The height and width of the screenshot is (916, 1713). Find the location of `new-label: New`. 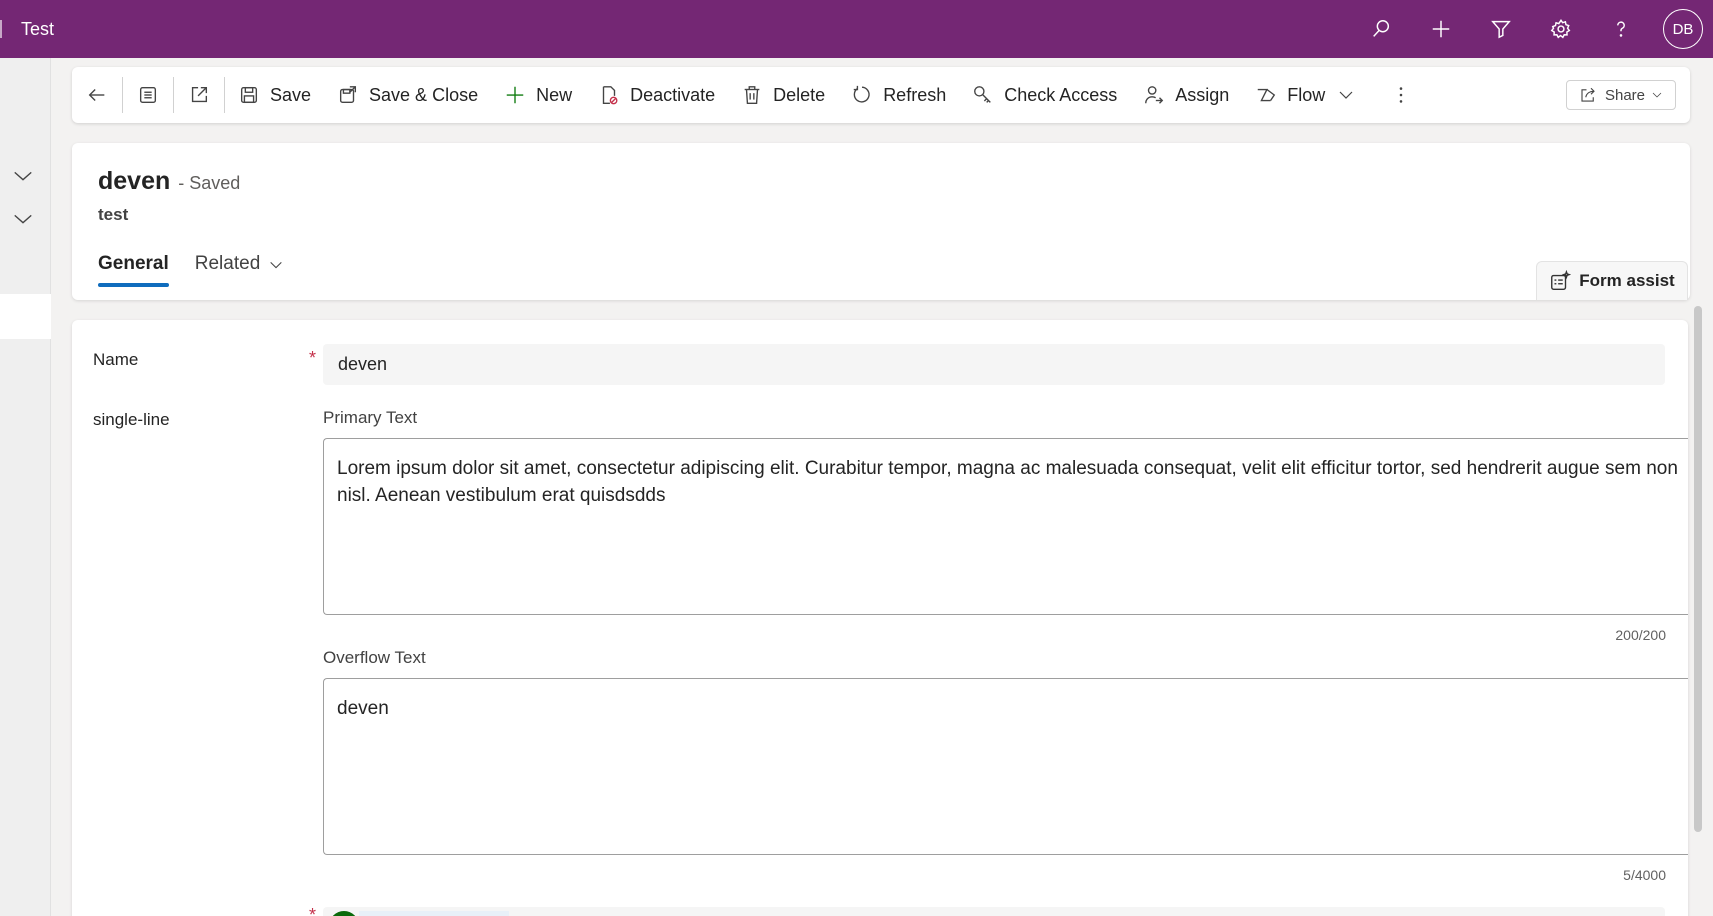

new-label: New is located at coordinates (554, 94).